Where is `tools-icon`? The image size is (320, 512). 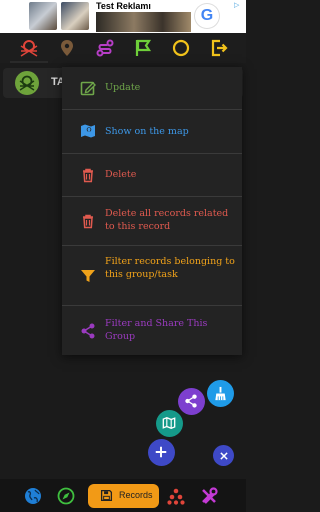
tools-icon is located at coordinates (210, 495).